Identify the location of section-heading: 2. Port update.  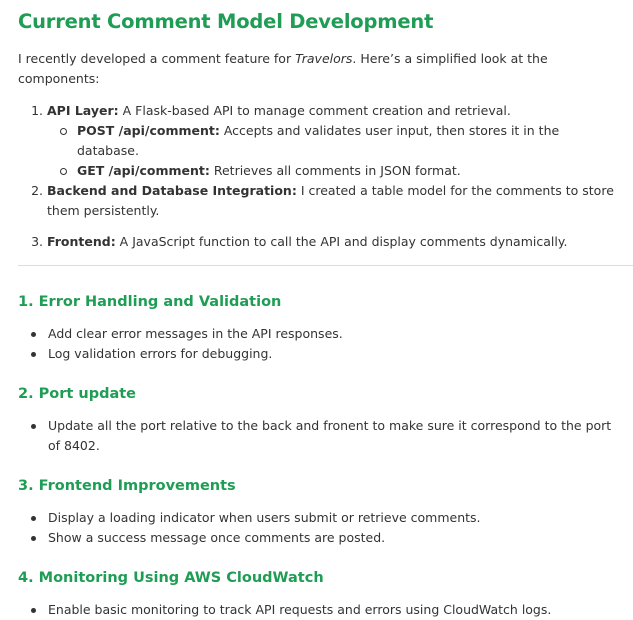
(77, 394).